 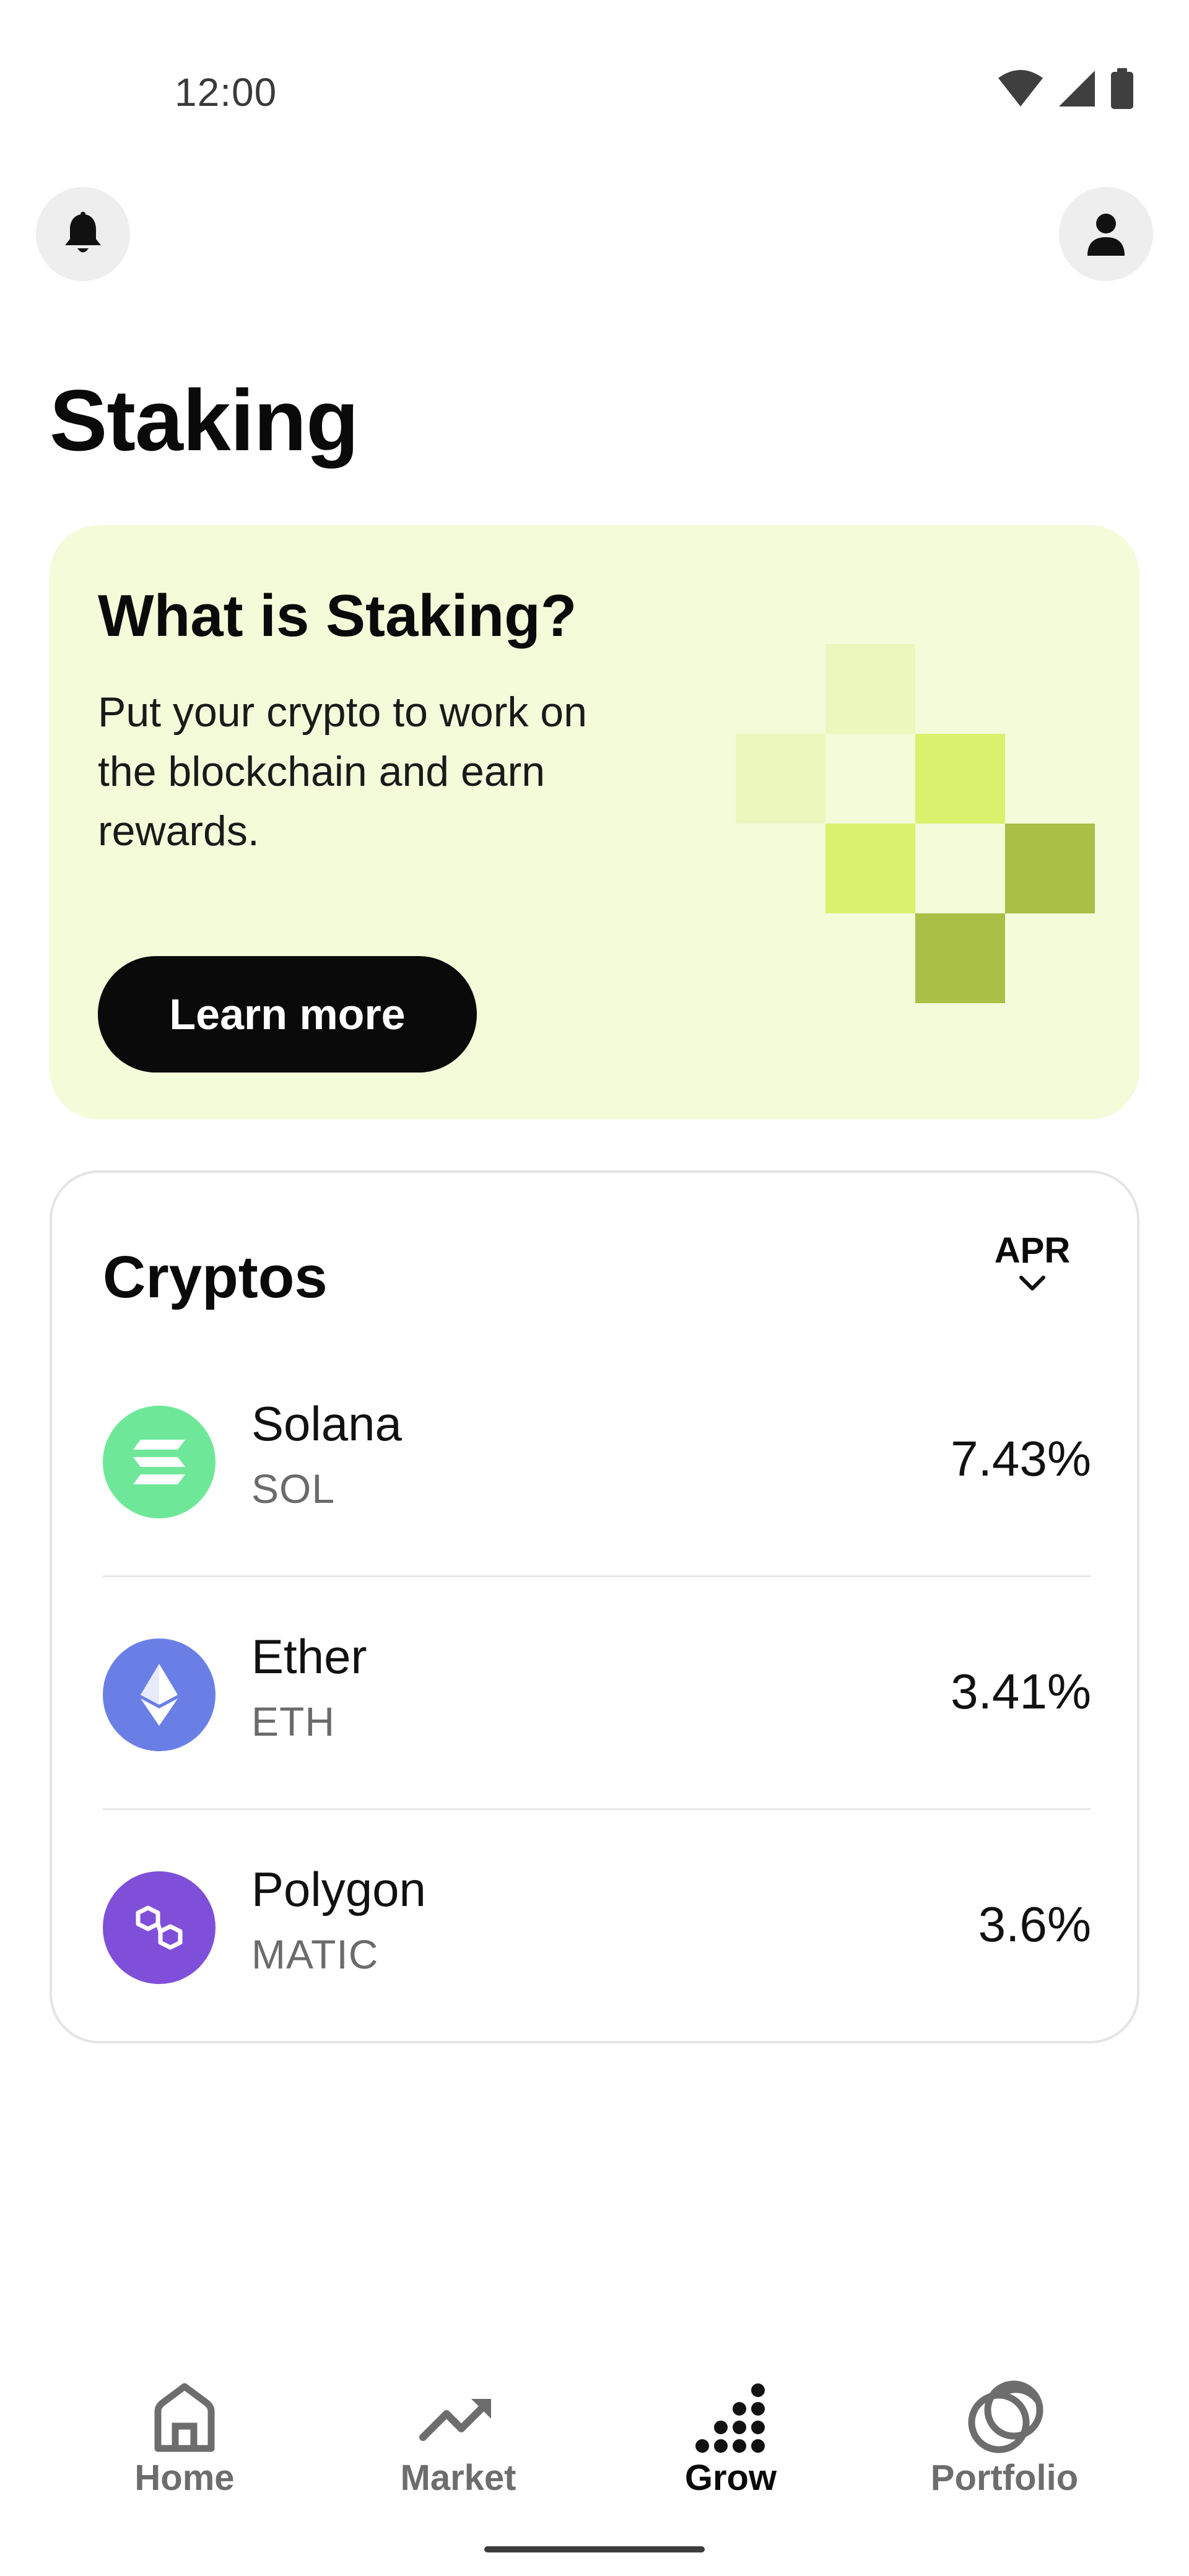 I want to click on bell-icon, so click(x=83, y=232).